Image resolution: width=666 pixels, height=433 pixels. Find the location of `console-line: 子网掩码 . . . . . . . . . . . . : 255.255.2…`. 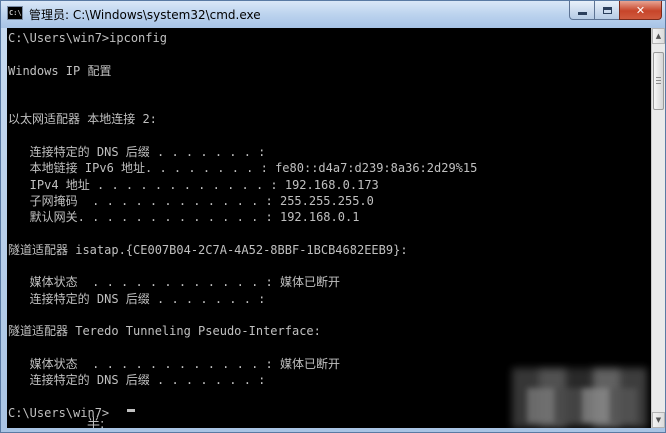

console-line: 子网掩码 . . . . . . . . . . . . : 255.255.2… is located at coordinates (191, 200).